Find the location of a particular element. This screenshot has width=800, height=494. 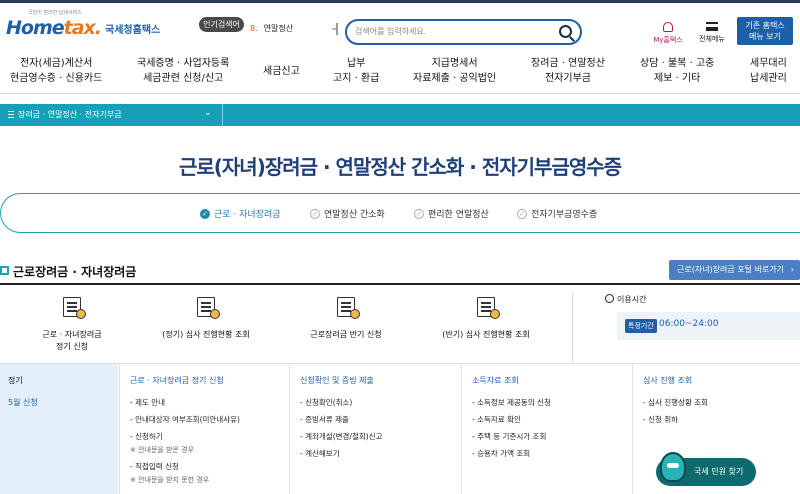

tab-simplified-settlement: ✓ 연말정산 간소화 is located at coordinates (347, 213).